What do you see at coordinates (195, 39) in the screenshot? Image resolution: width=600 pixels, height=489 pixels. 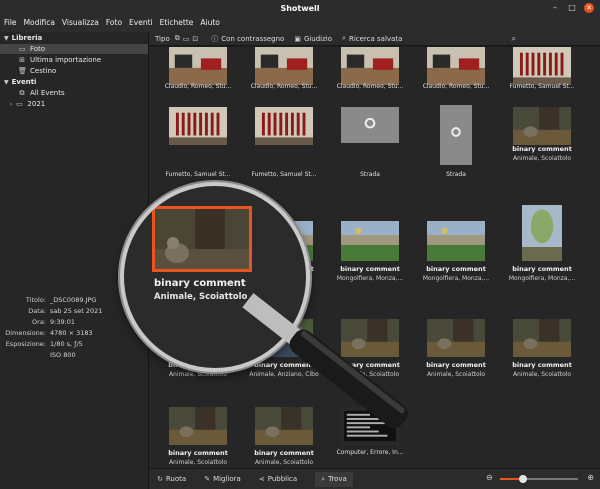 I see `raw-type-icon: ⊡` at bounding box center [195, 39].